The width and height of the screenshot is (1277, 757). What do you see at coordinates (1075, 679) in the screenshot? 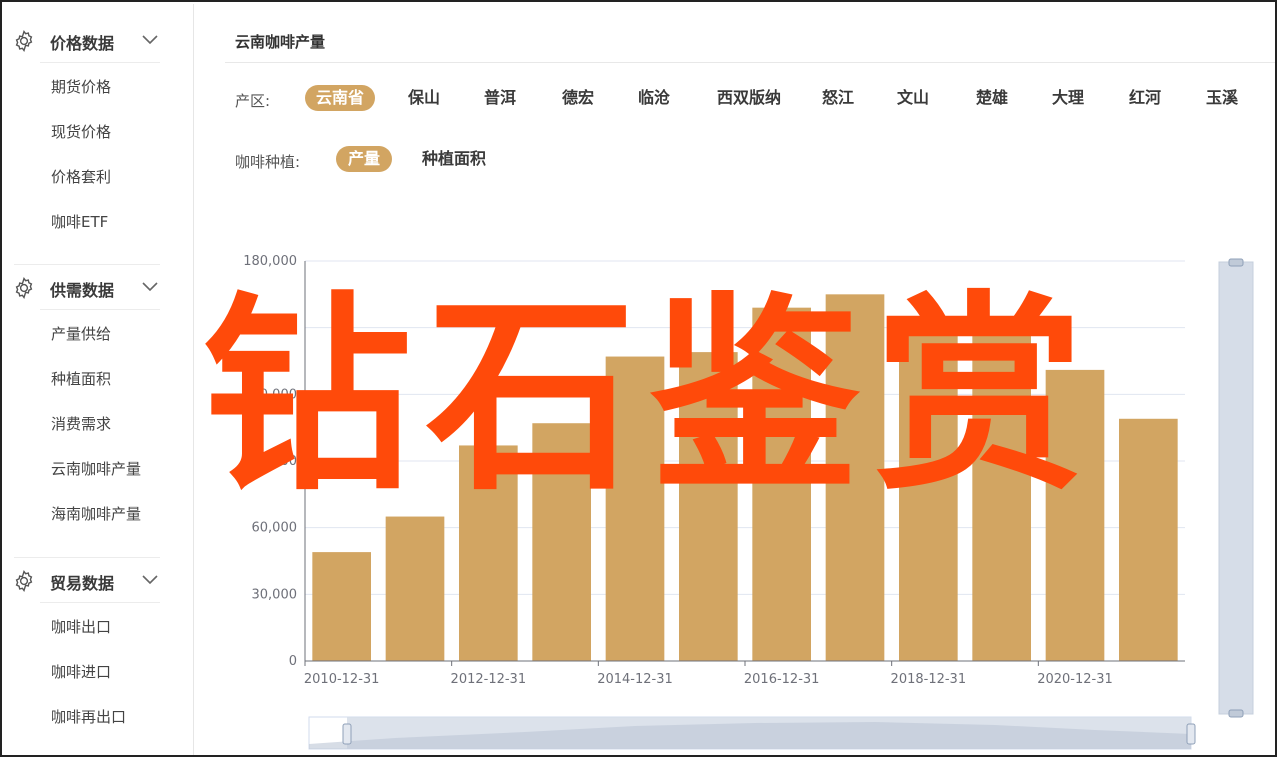
I see `x-tick-label: 2020-12-31` at bounding box center [1075, 679].